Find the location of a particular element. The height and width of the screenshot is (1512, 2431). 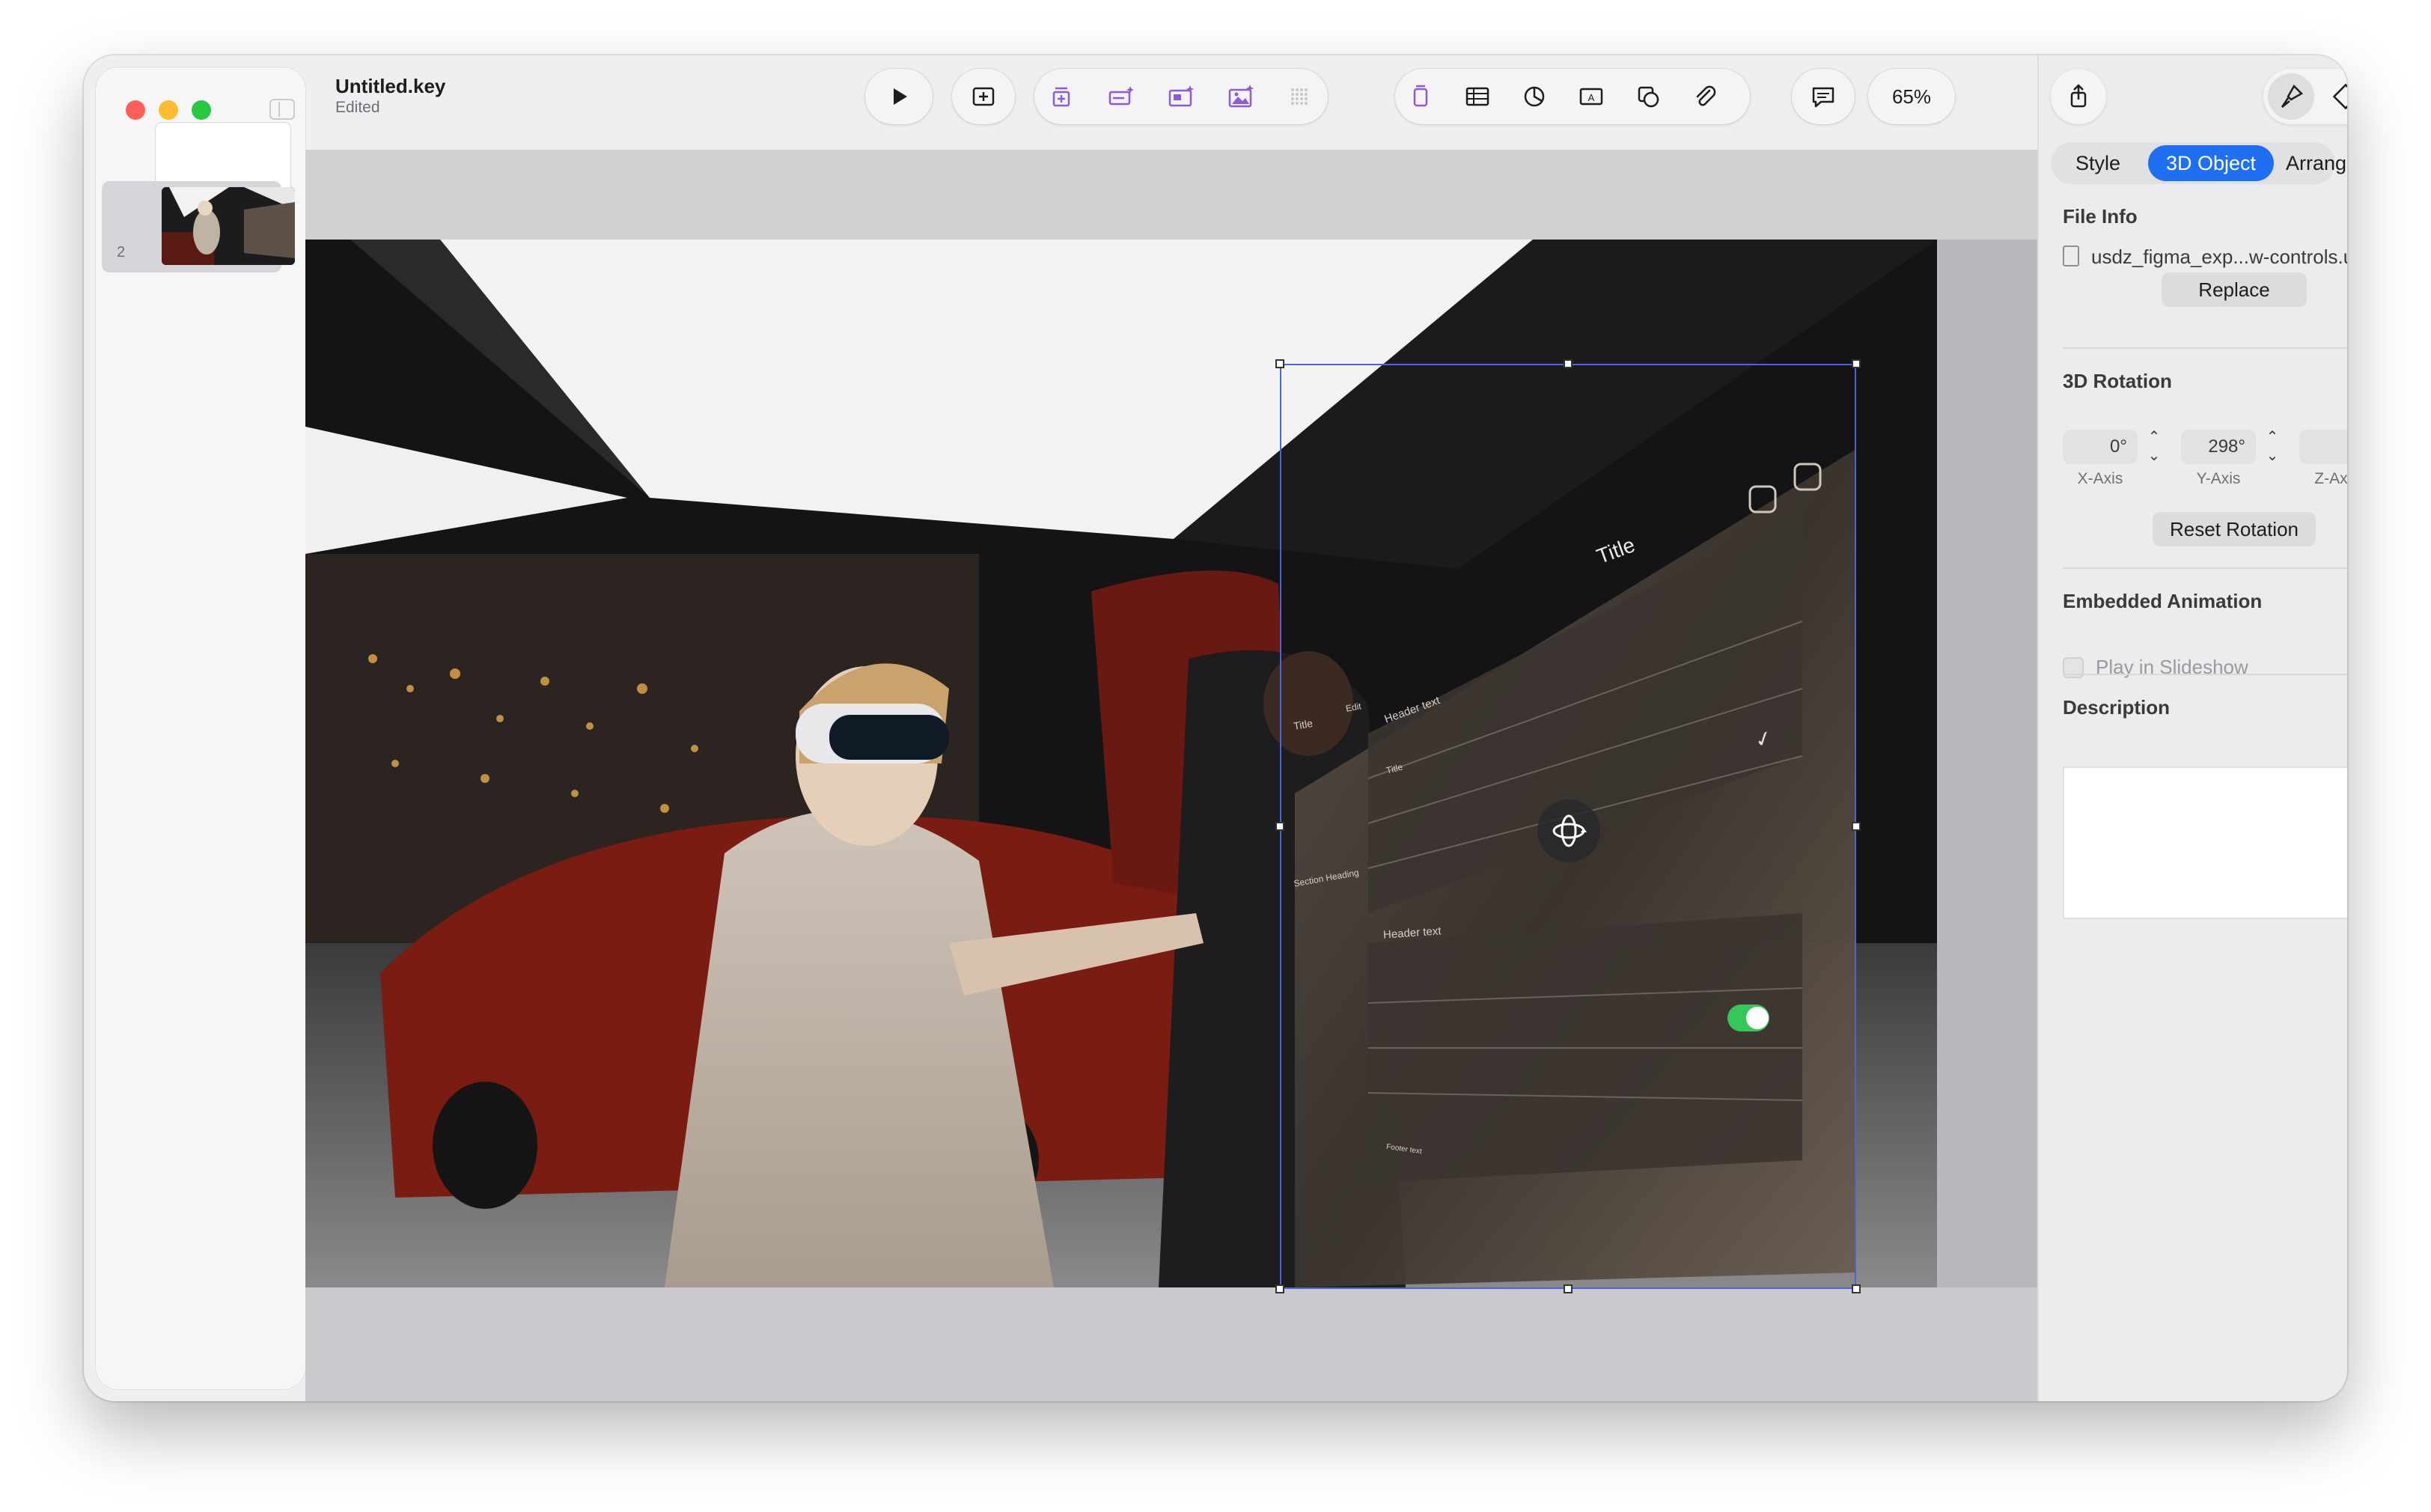

x-axis-label: X-Axis is located at coordinates (2100, 478).